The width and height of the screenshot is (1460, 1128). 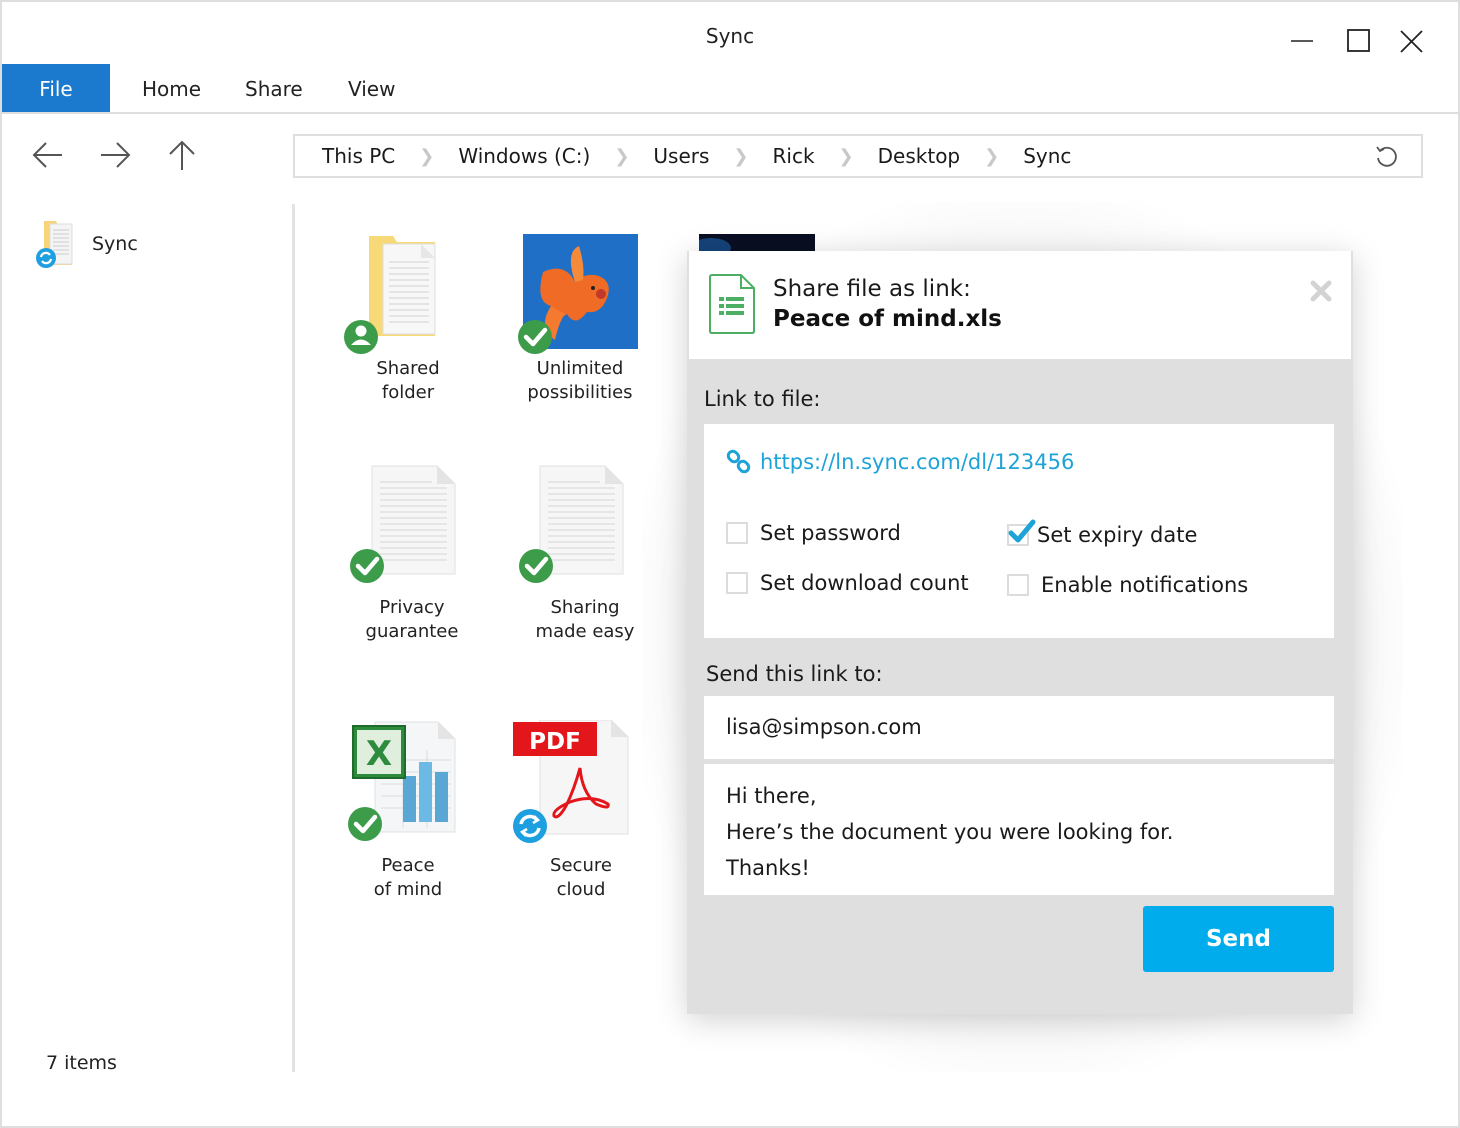 What do you see at coordinates (571, 781) in the screenshot?
I see `pdf-document-icon: PDF` at bounding box center [571, 781].